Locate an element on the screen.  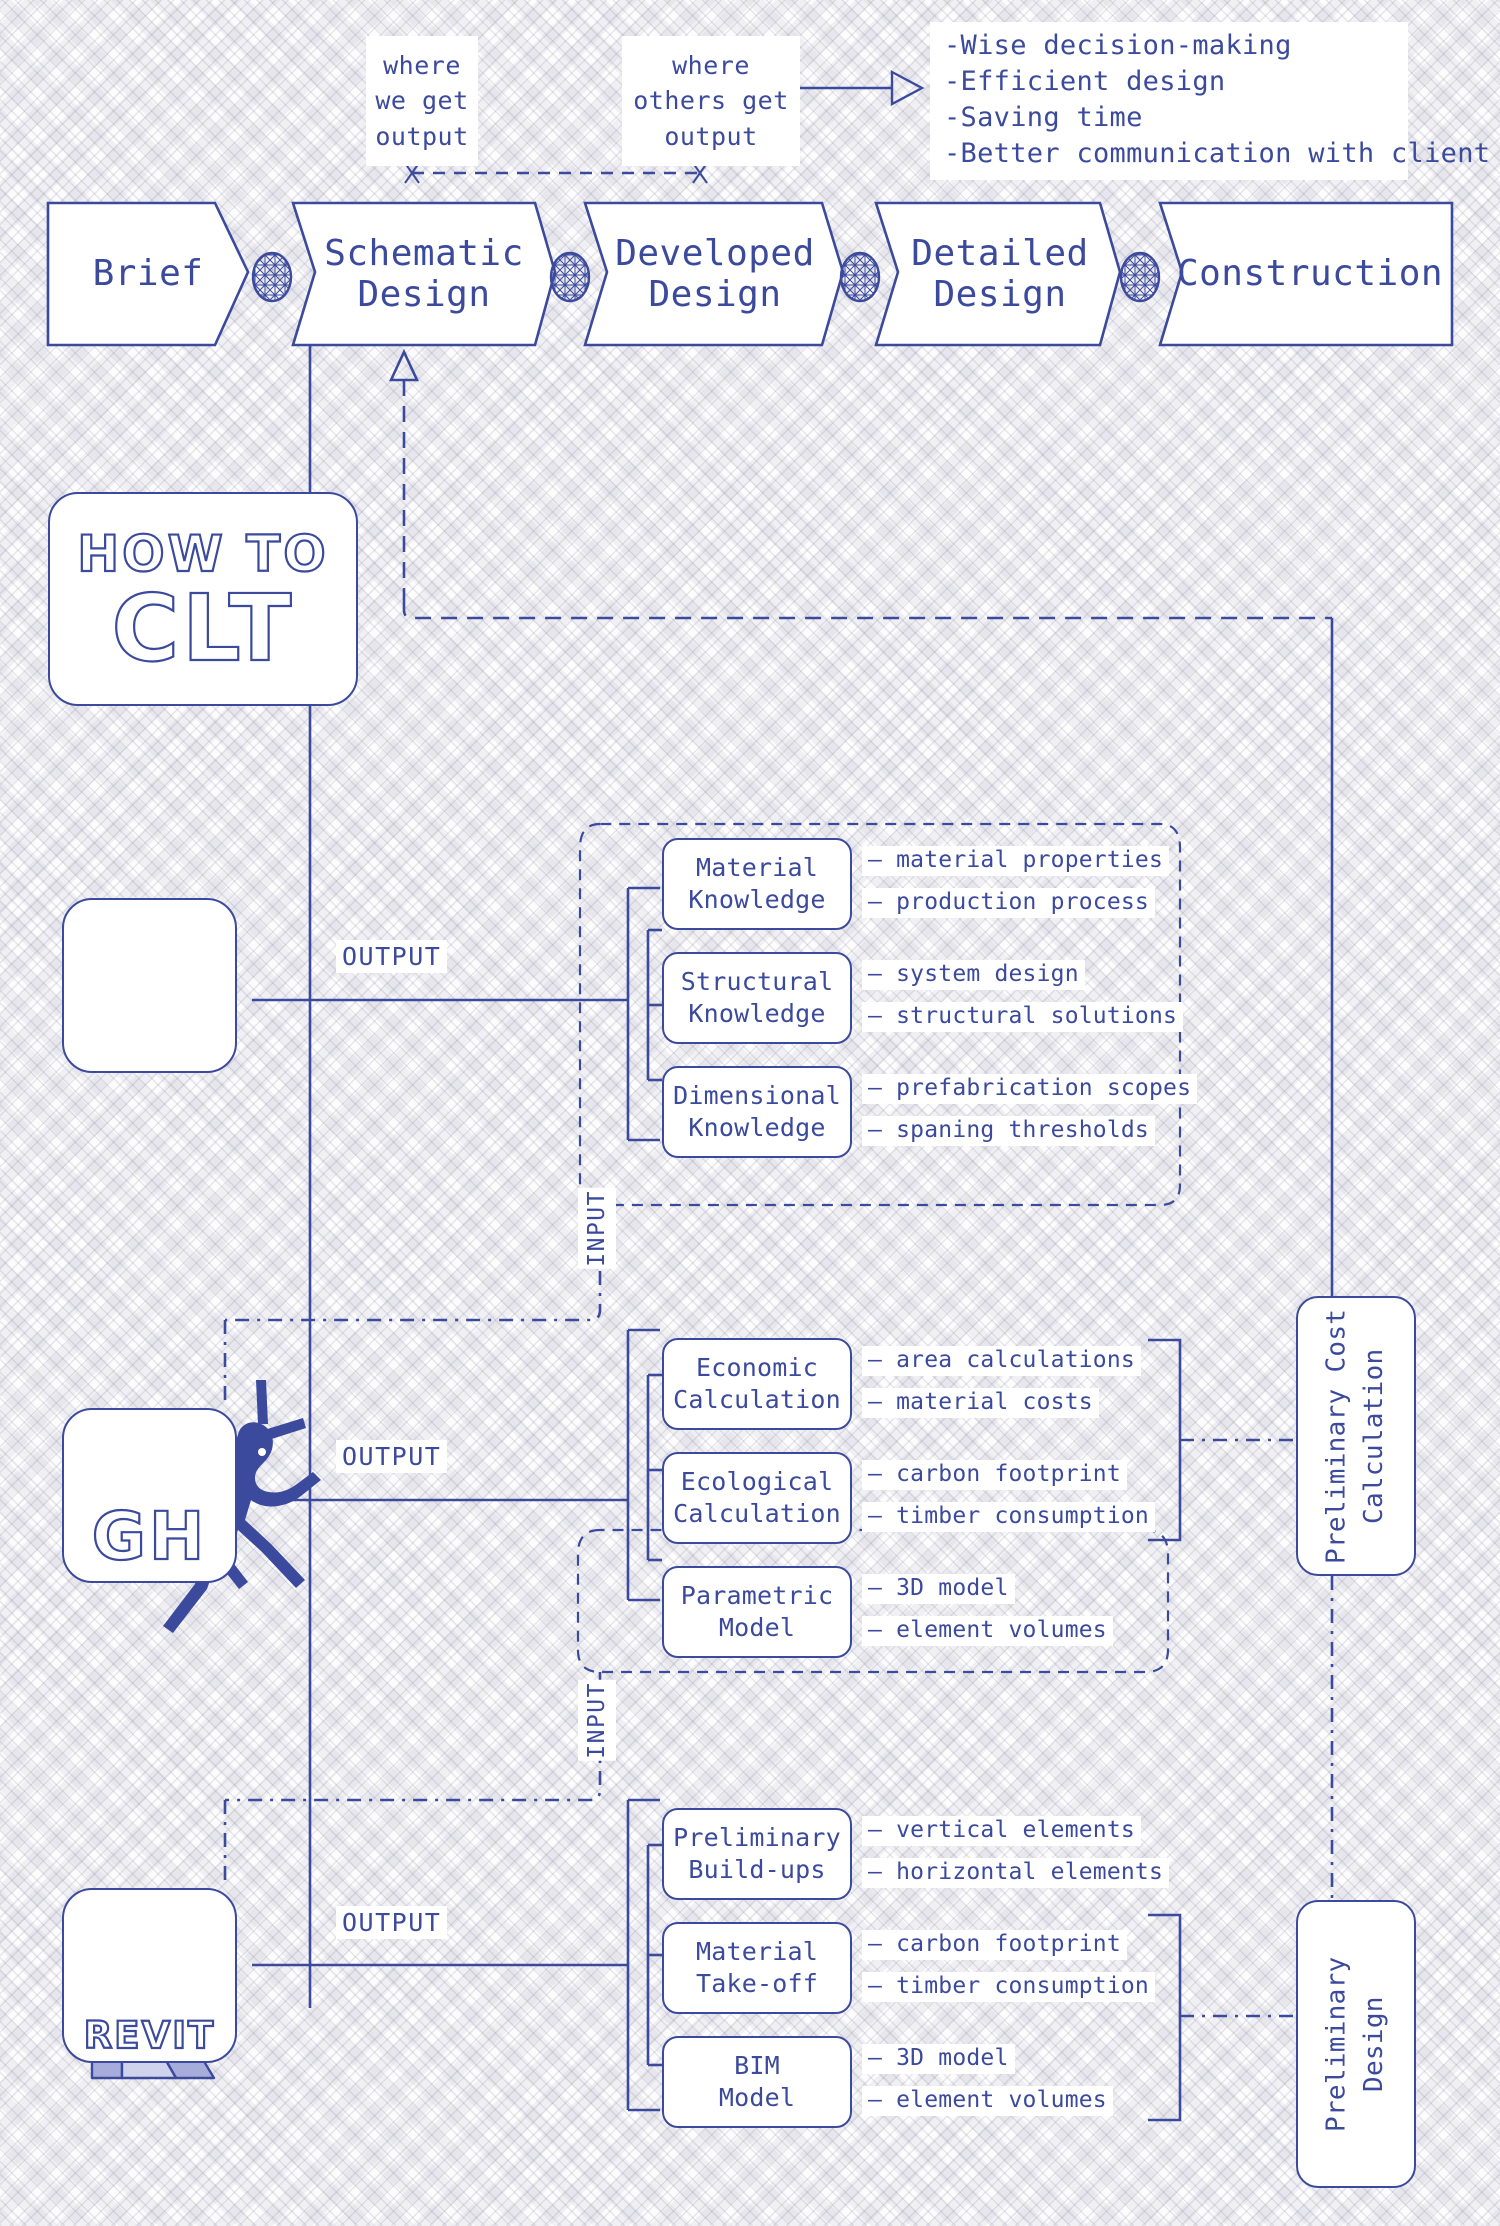
app-box-revit: REVIT is located at coordinates (149, 1975).